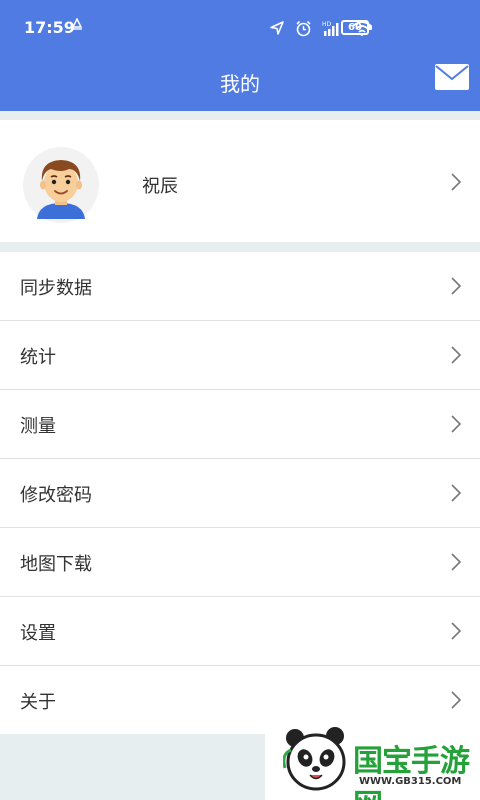 The image size is (480, 800). Describe the element at coordinates (61, 185) in the screenshot. I see `avatar` at that location.